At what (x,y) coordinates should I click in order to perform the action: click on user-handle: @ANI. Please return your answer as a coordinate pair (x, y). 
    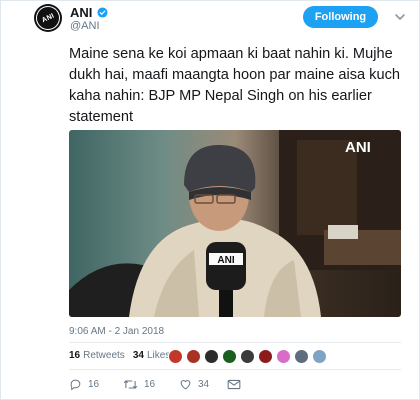
    Looking at the image, I should click on (85, 26).